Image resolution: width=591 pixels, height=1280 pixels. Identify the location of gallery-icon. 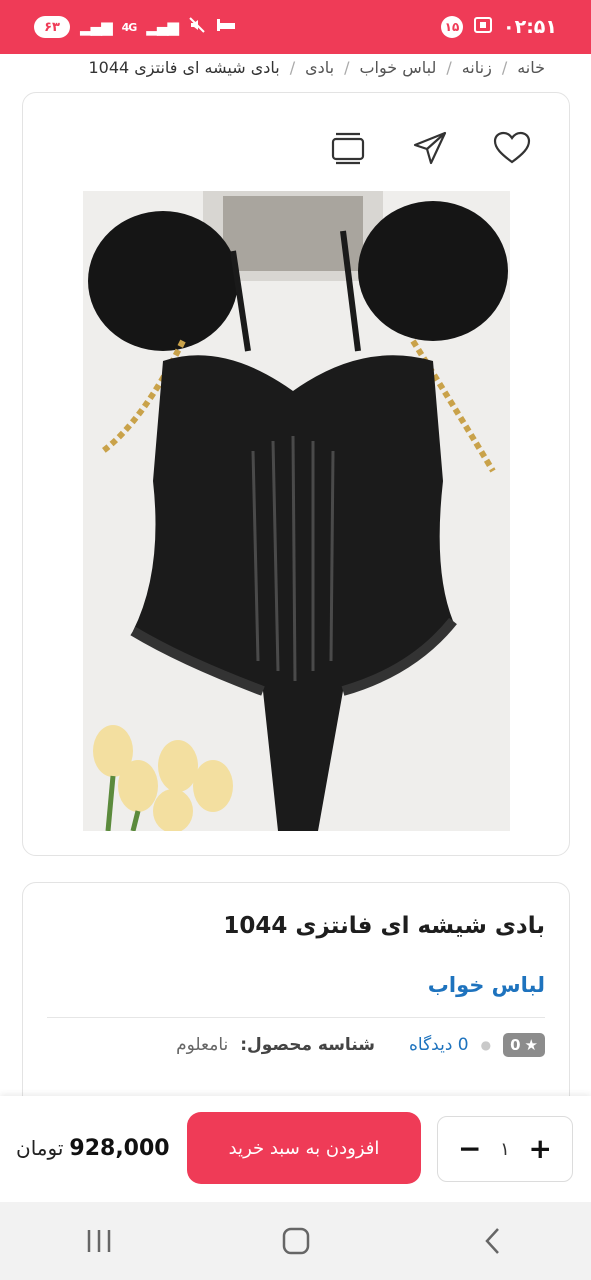
(348, 148).